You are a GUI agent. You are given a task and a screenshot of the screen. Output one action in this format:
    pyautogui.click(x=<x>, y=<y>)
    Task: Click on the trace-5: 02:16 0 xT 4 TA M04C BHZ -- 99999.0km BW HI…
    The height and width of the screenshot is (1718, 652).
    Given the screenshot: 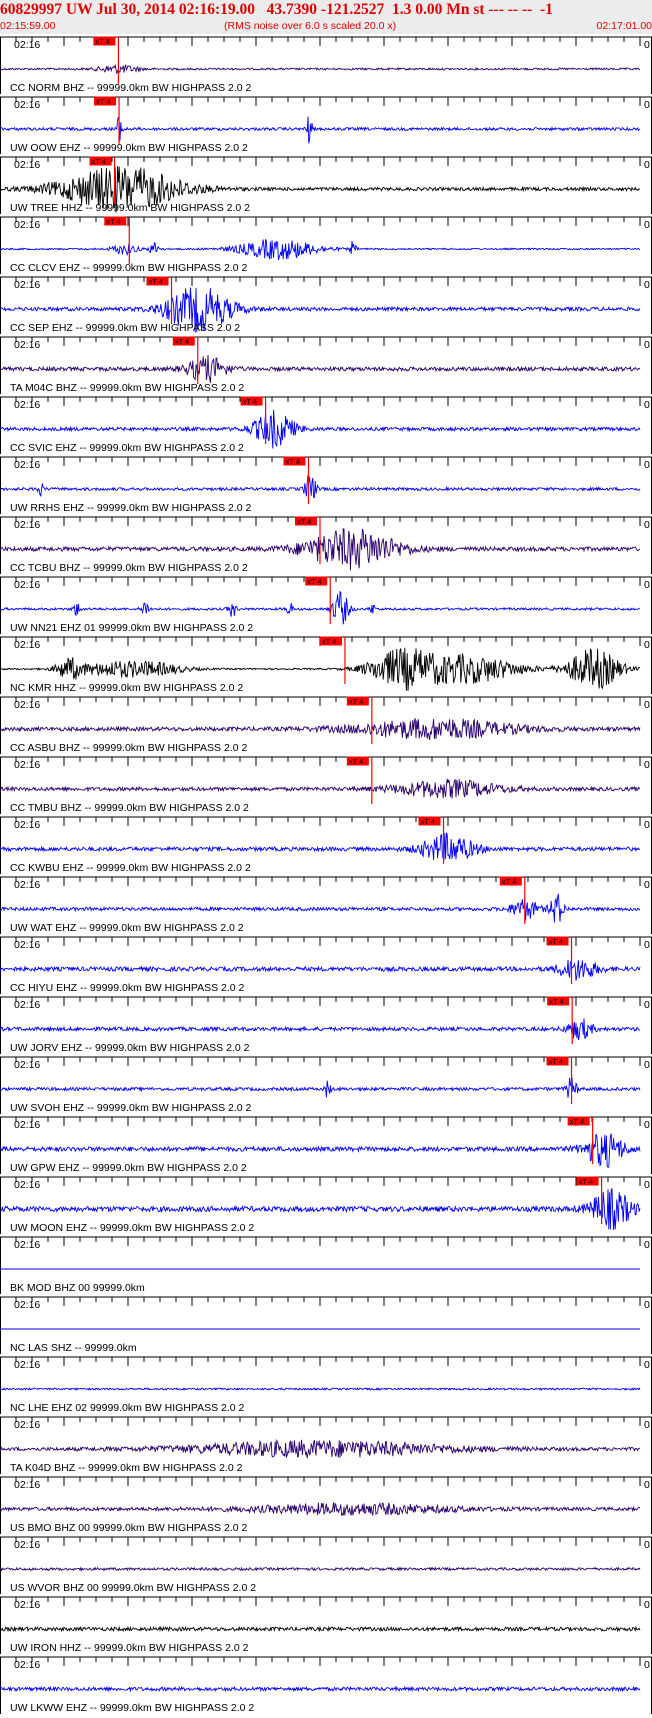 What is the action you would take?
    pyautogui.click(x=326, y=365)
    